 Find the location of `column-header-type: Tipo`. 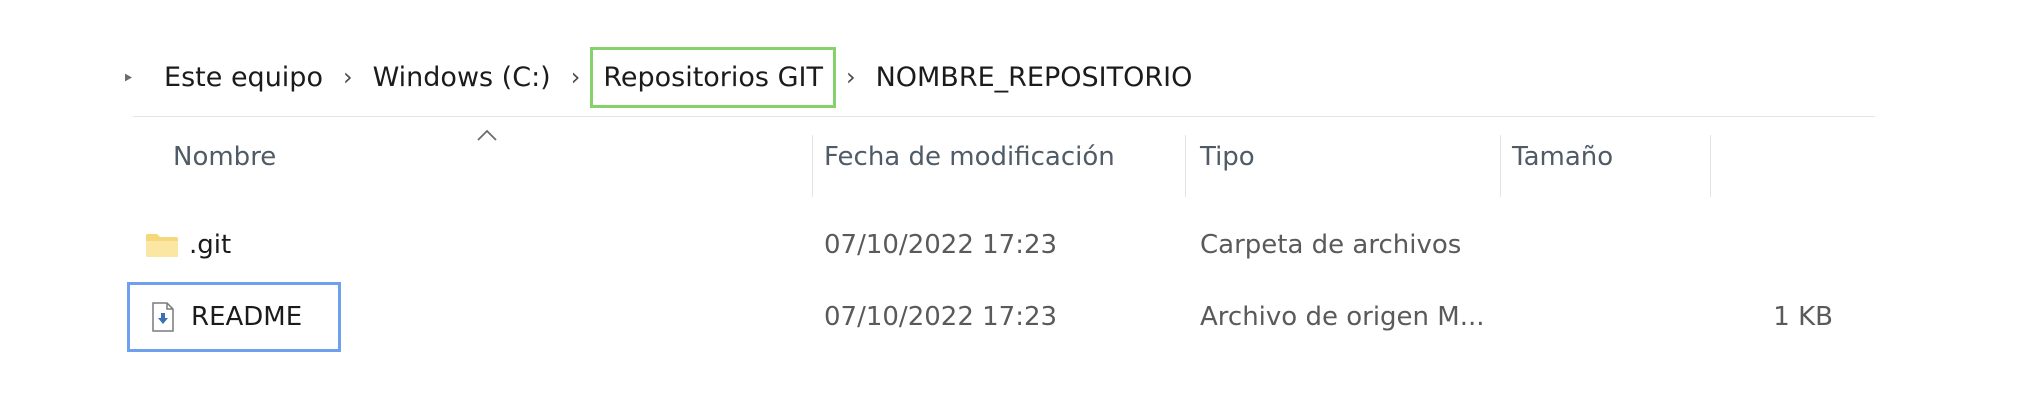

column-header-type: Tipo is located at coordinates (1227, 157).